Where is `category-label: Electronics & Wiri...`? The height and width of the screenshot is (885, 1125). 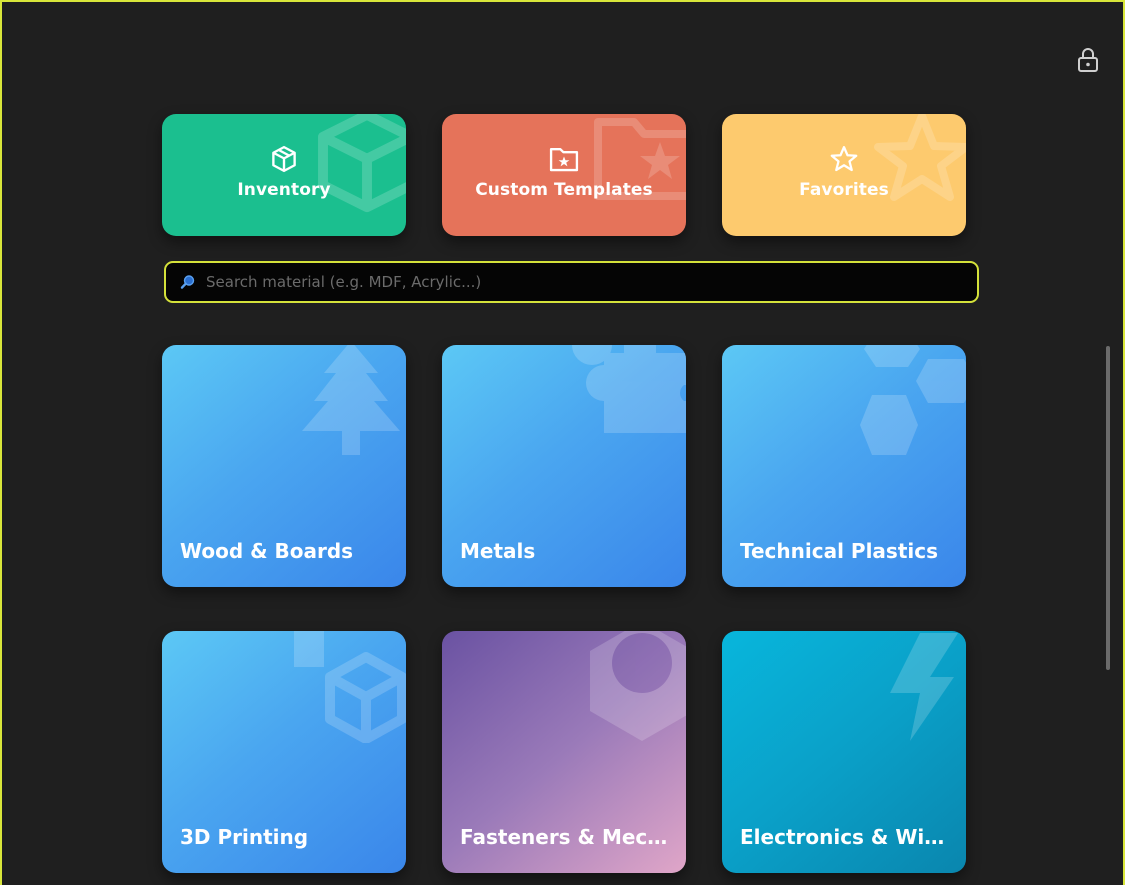
category-label: Electronics & Wiri... is located at coordinates (845, 837).